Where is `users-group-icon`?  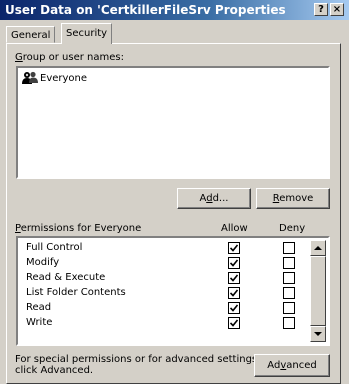
users-group-icon is located at coordinates (30, 77).